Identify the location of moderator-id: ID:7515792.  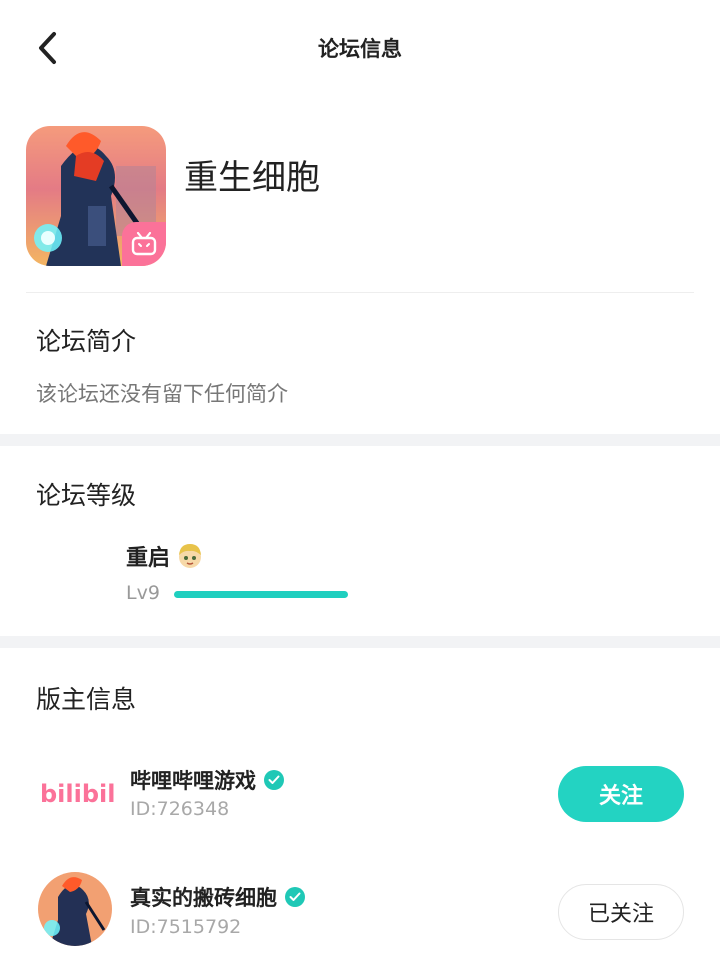
(186, 927).